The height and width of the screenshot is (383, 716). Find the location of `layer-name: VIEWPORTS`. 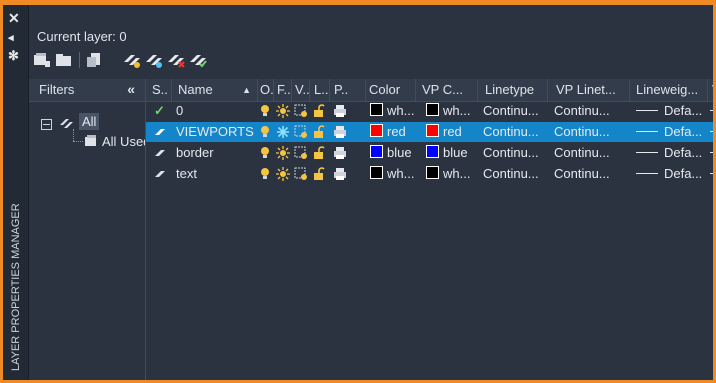

layer-name: VIEWPORTS is located at coordinates (217, 132).